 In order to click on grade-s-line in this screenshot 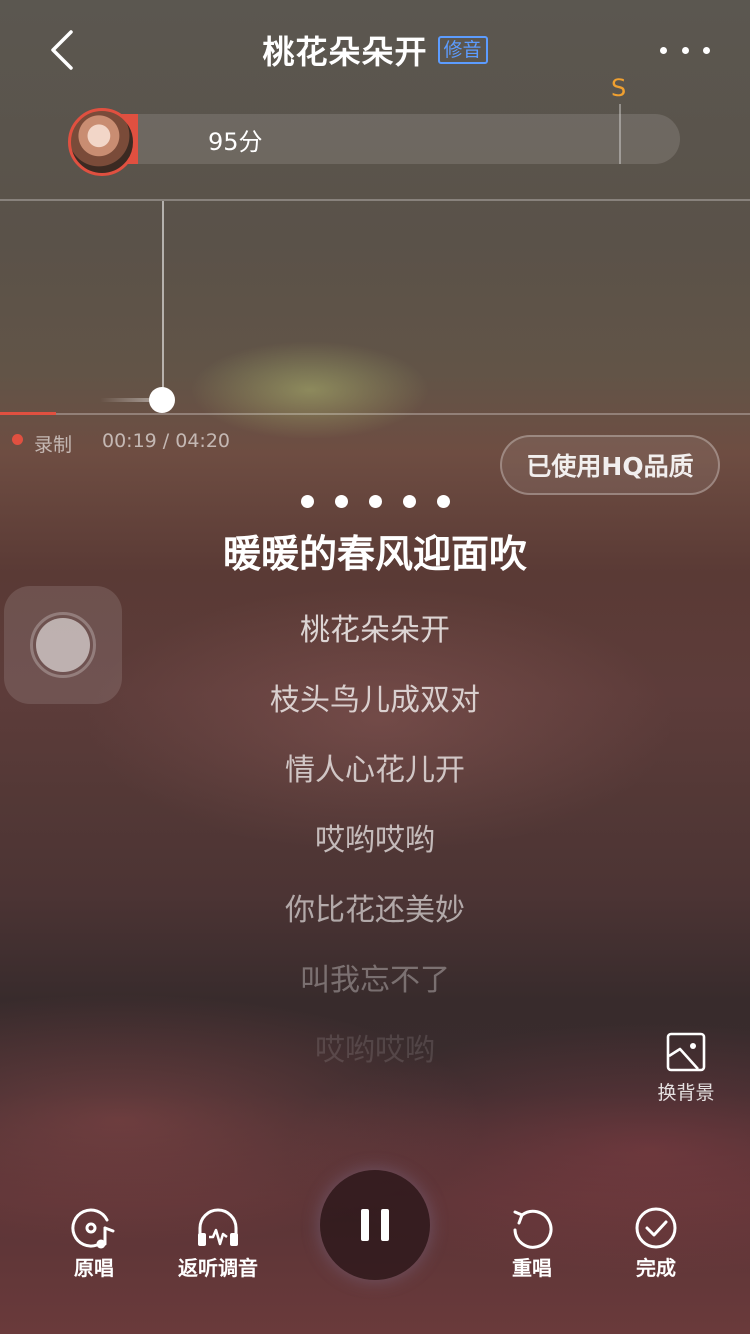, I will do `click(620, 134)`.